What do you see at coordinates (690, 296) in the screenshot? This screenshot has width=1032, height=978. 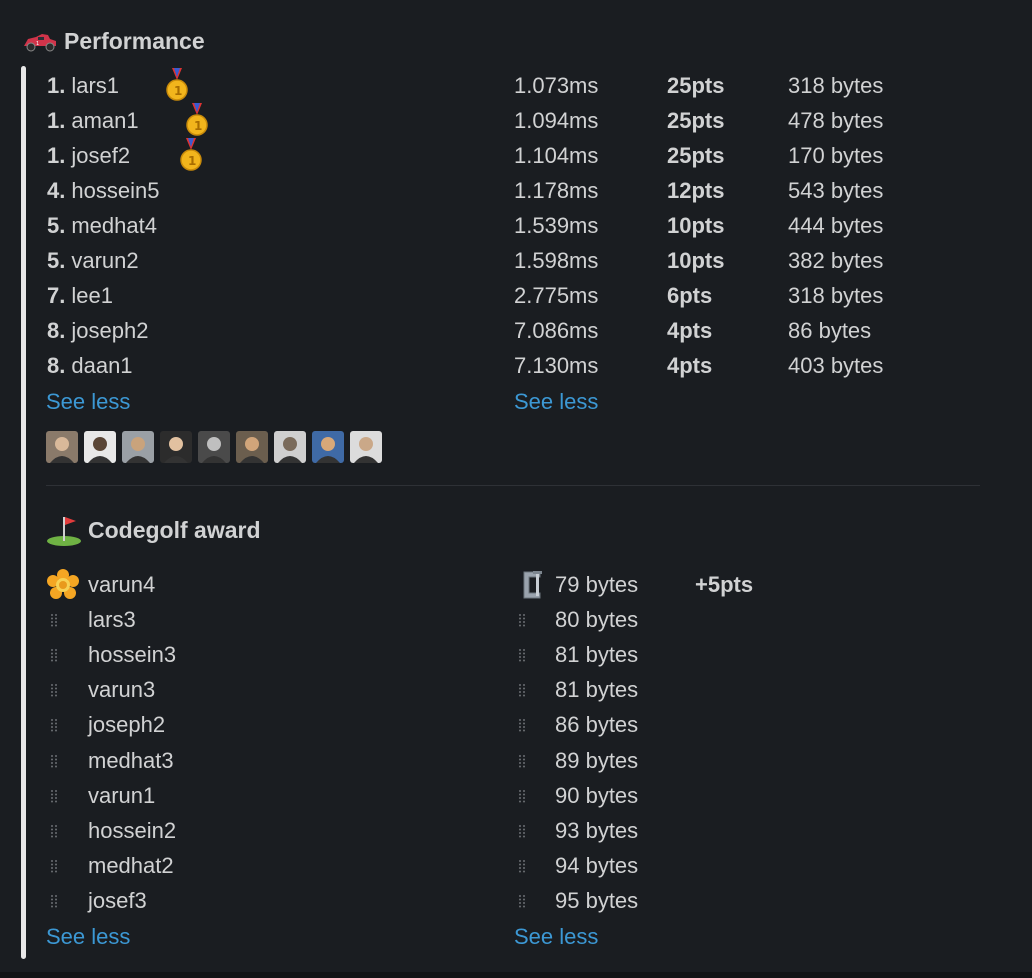 I see `points: 6pts` at bounding box center [690, 296].